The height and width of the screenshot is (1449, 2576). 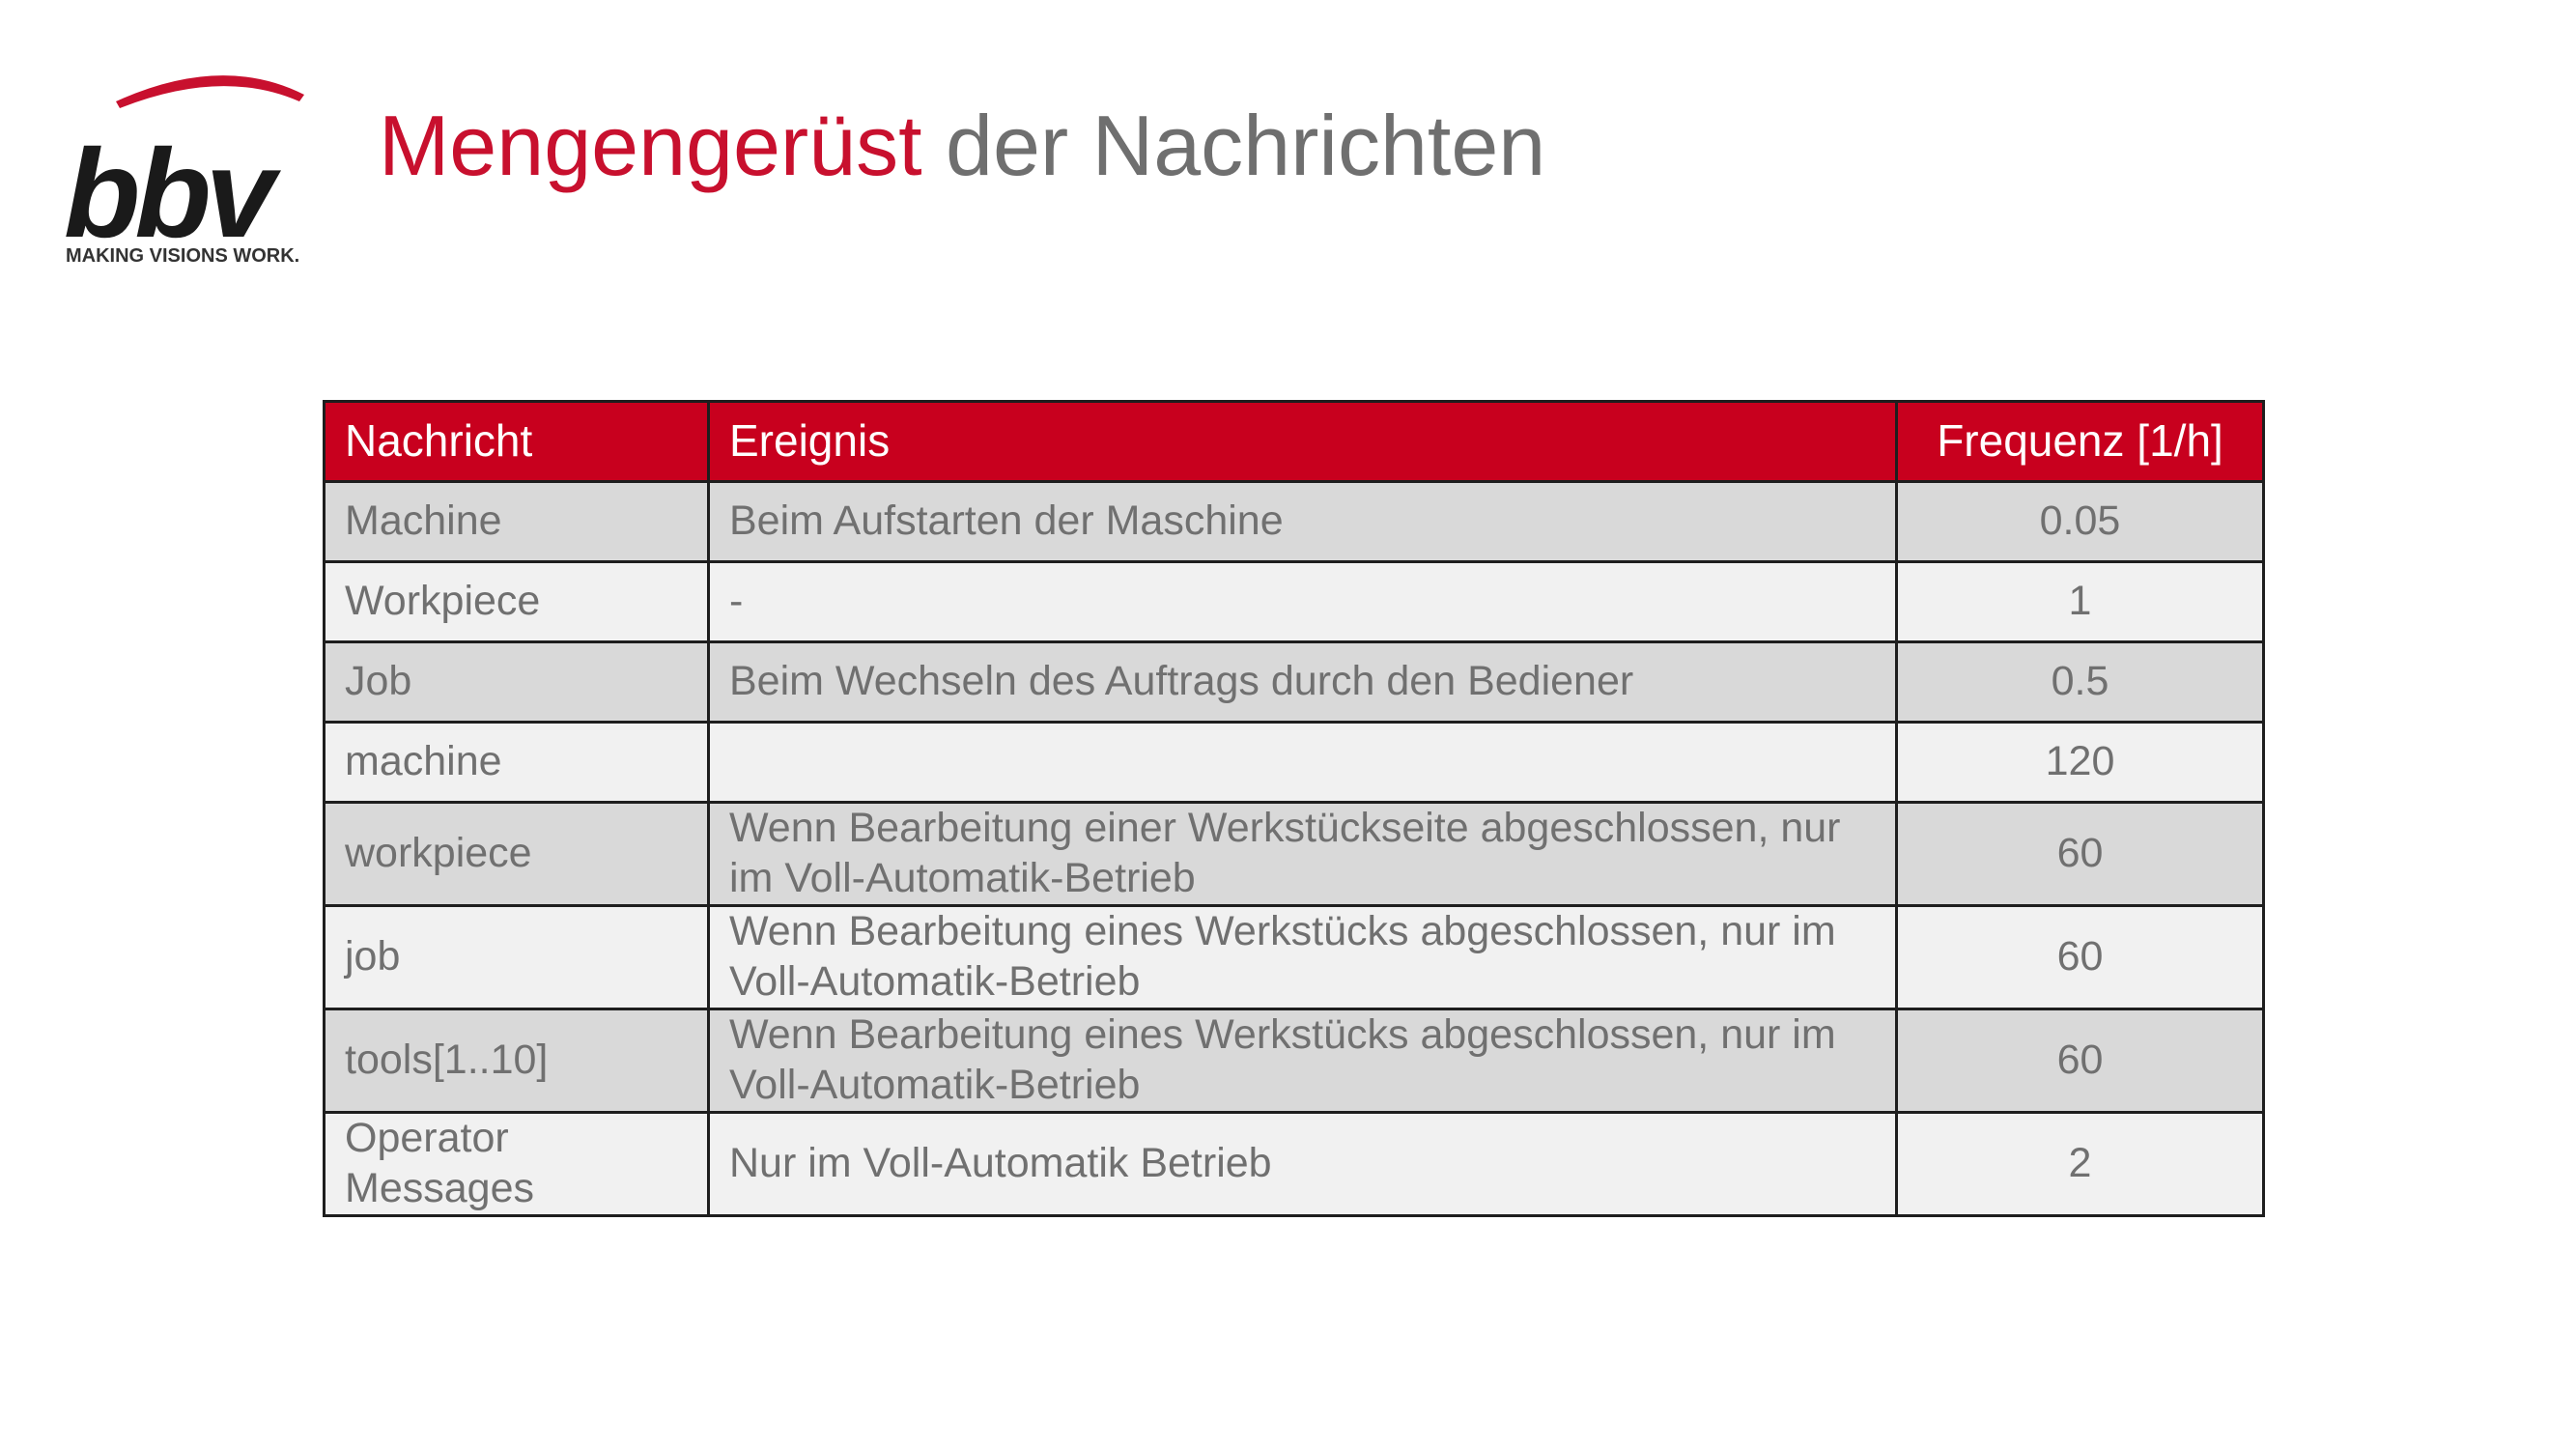 I want to click on cell-message: Workpiece, so click(x=516, y=601).